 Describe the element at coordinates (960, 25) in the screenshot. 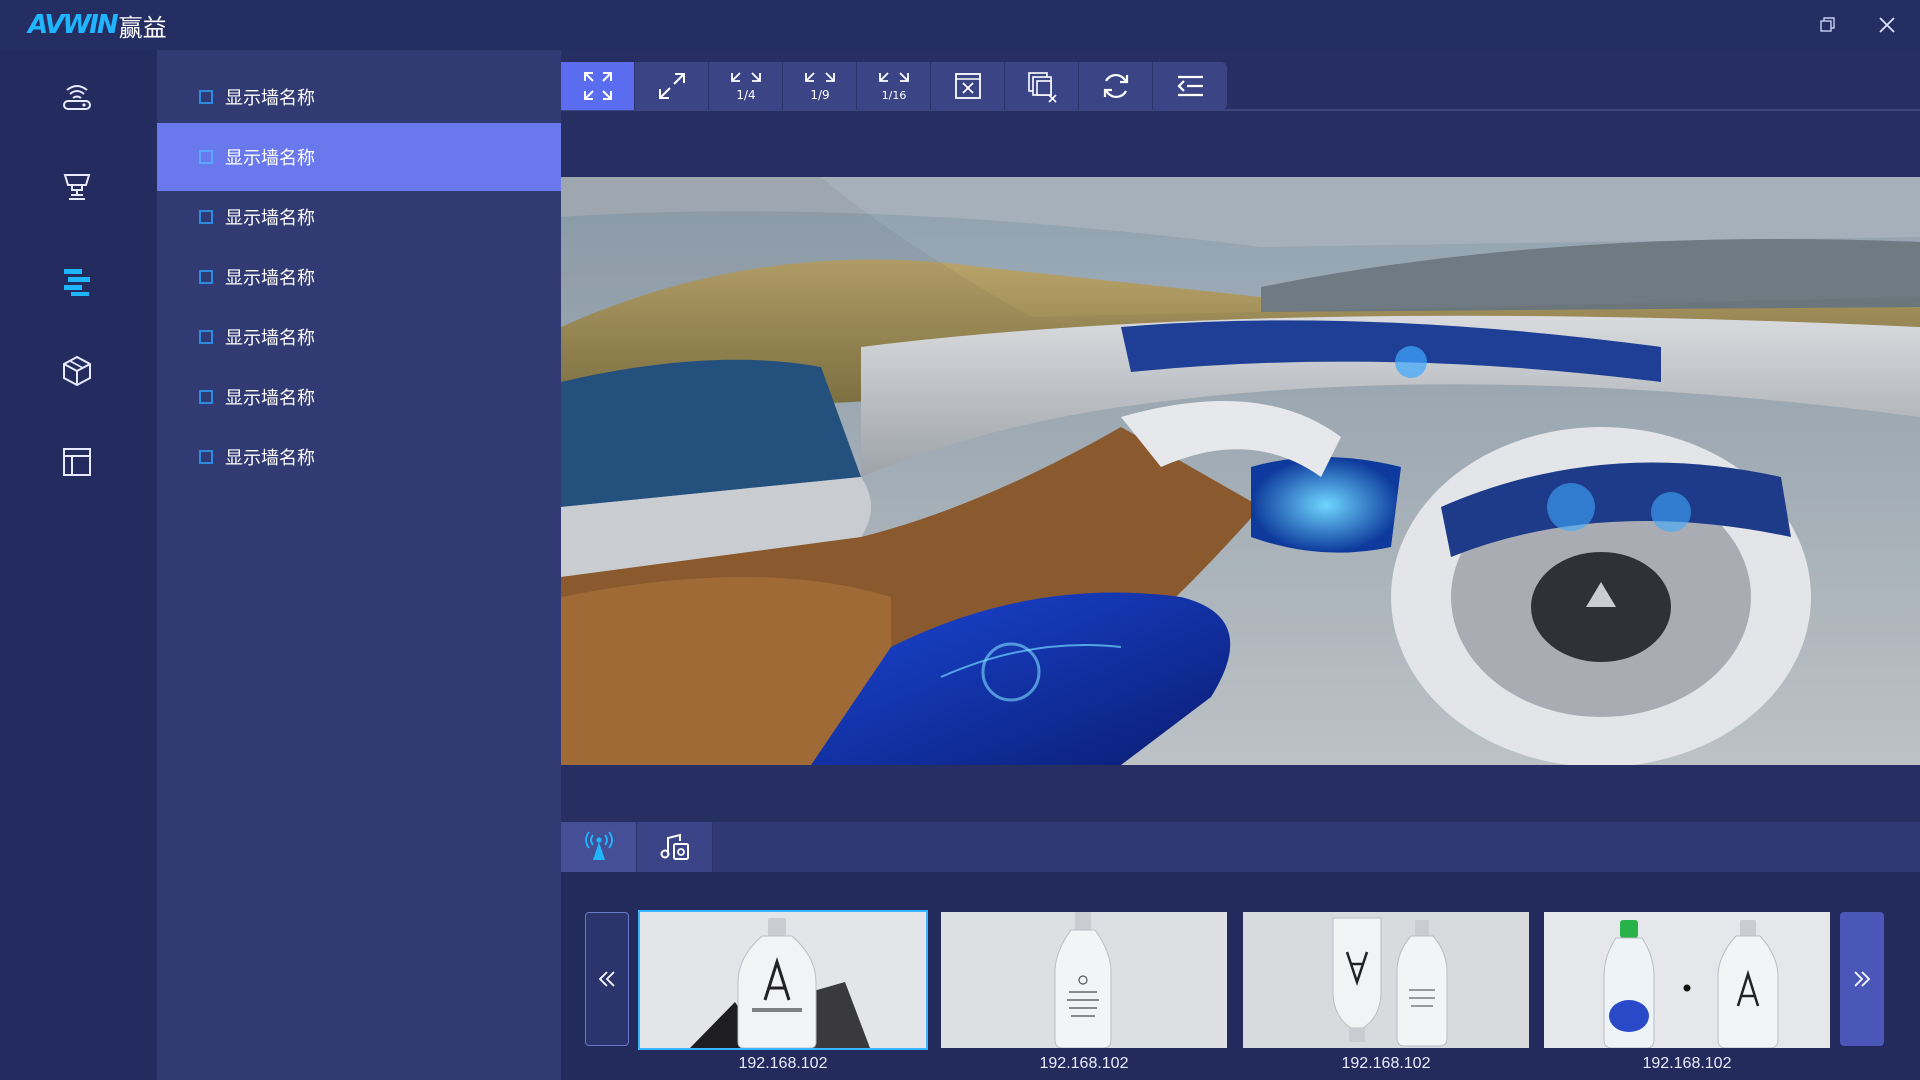

I see `title-bar: AVWIN 赢益` at that location.